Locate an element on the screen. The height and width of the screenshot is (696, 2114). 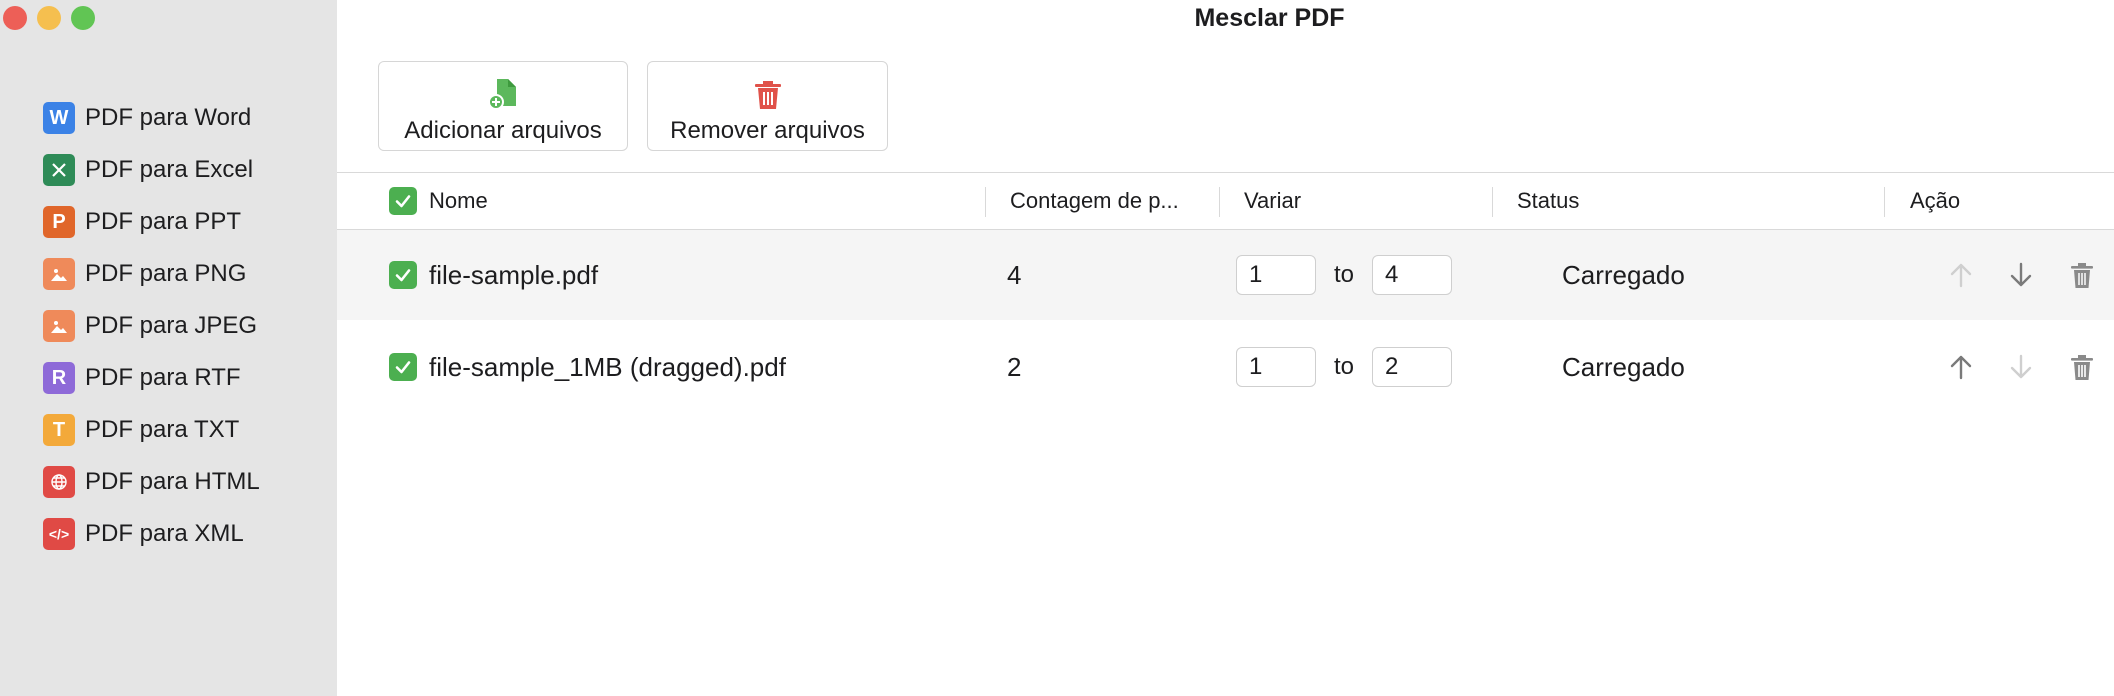
sidebar-item-label: PDF para RTF is located at coordinates (163, 377).